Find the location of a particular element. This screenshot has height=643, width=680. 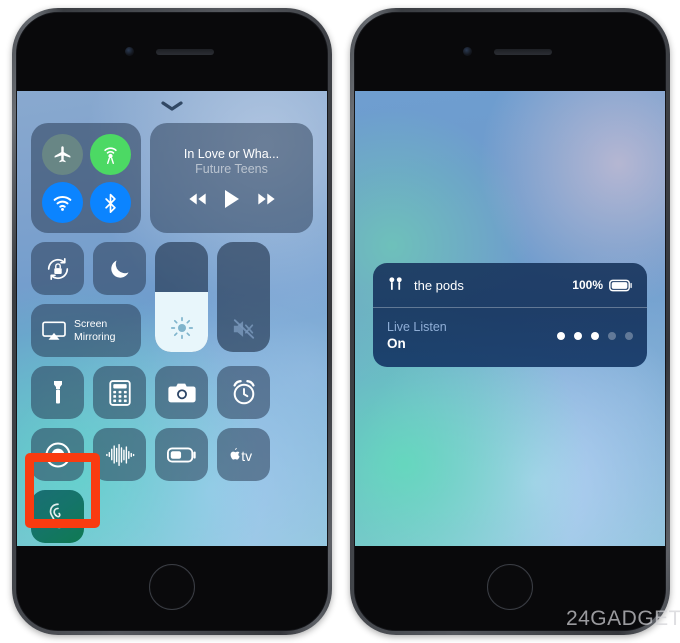

cellular-icon is located at coordinates (110, 155).